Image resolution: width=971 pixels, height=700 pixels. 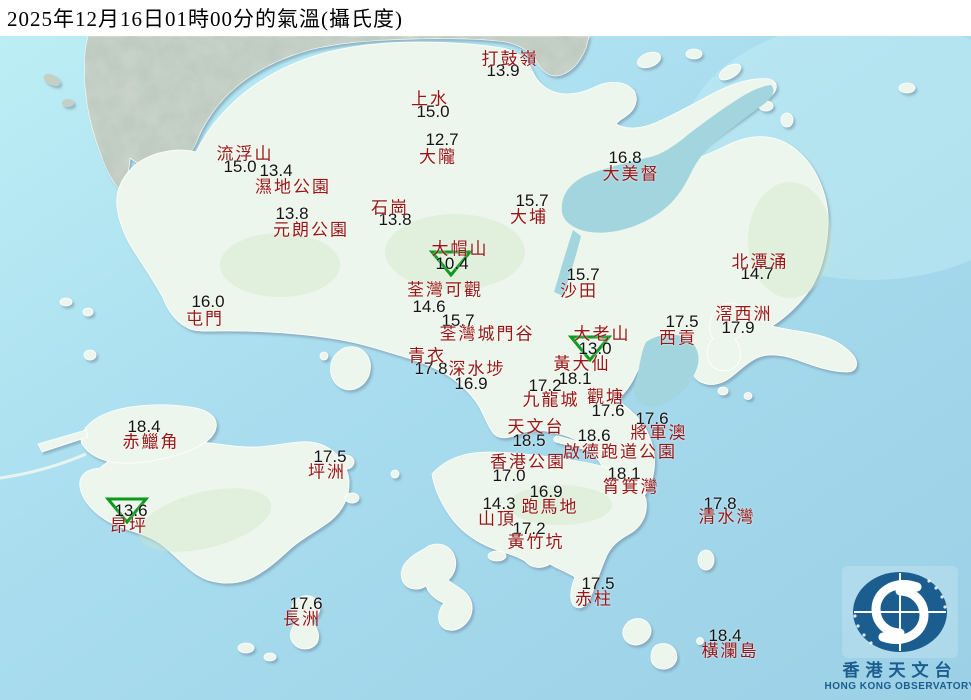 I want to click on map-title: 2025年12月16日01時00分的氣溫(攝氏度), so click(x=205, y=19).